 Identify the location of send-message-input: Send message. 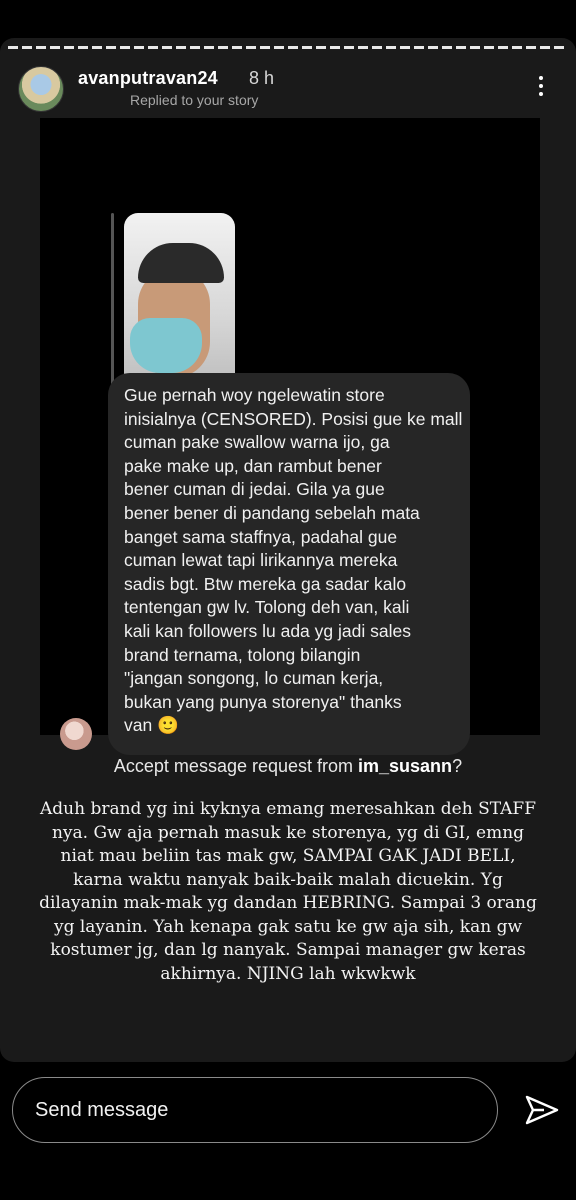
(255, 1110).